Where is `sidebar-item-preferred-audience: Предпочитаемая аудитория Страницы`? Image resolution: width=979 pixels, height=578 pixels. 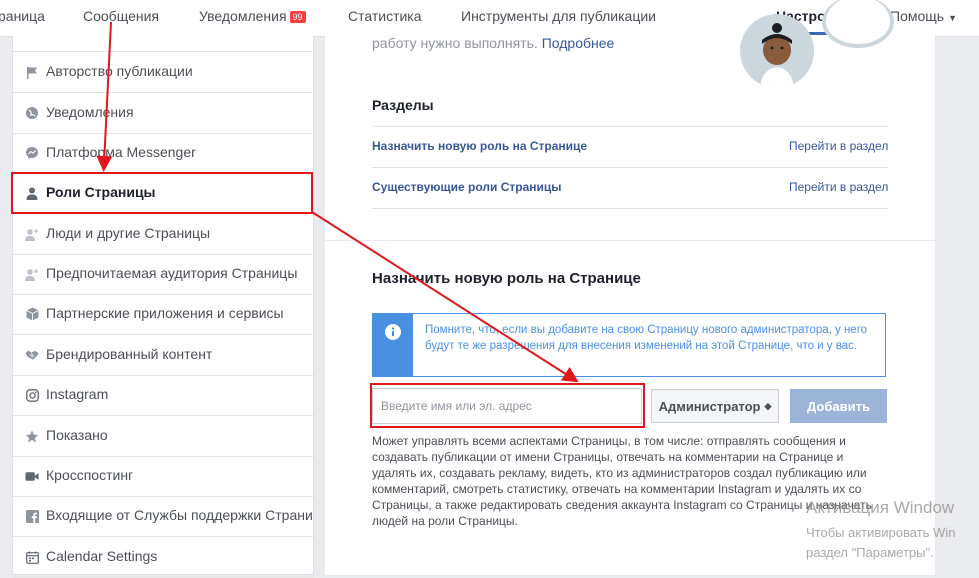 sidebar-item-preferred-audience: Предпочитаемая аудитория Страницы is located at coordinates (163, 274).